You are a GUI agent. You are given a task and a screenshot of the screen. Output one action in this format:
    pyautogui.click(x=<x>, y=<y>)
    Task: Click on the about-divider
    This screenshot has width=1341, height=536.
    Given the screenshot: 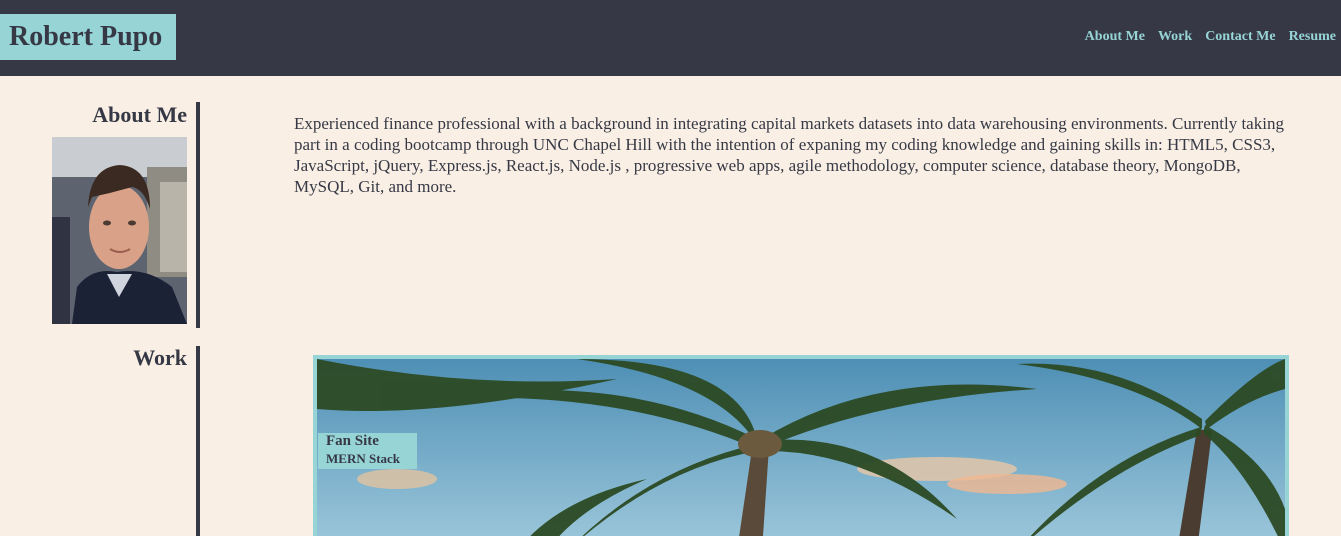 What is the action you would take?
    pyautogui.click(x=198, y=215)
    